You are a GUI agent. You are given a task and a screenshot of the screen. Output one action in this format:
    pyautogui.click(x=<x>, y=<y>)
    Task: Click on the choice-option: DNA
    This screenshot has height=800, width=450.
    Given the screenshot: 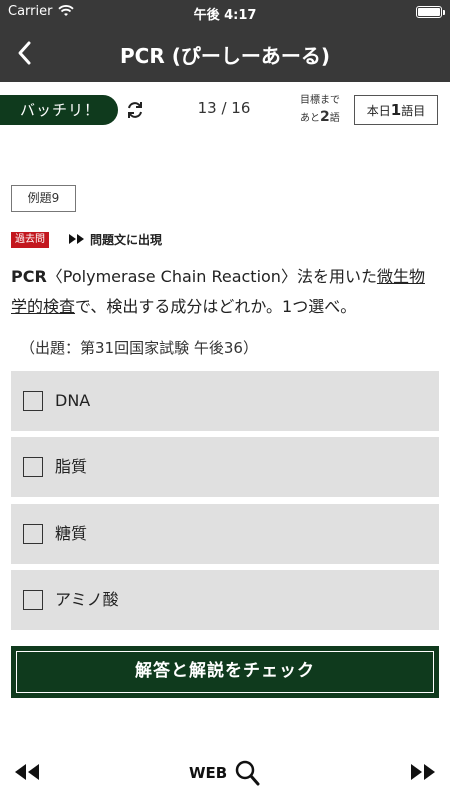 What is the action you would take?
    pyautogui.click(x=225, y=401)
    